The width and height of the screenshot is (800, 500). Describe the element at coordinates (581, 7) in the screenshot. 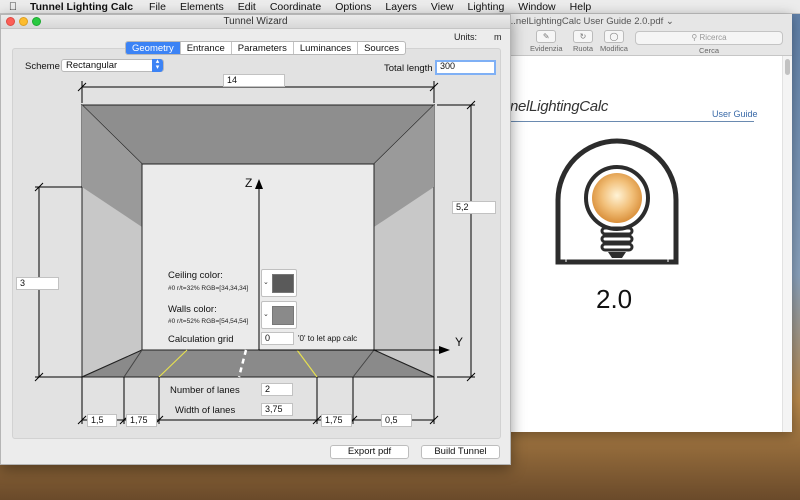

I see `menu-help: Help` at that location.